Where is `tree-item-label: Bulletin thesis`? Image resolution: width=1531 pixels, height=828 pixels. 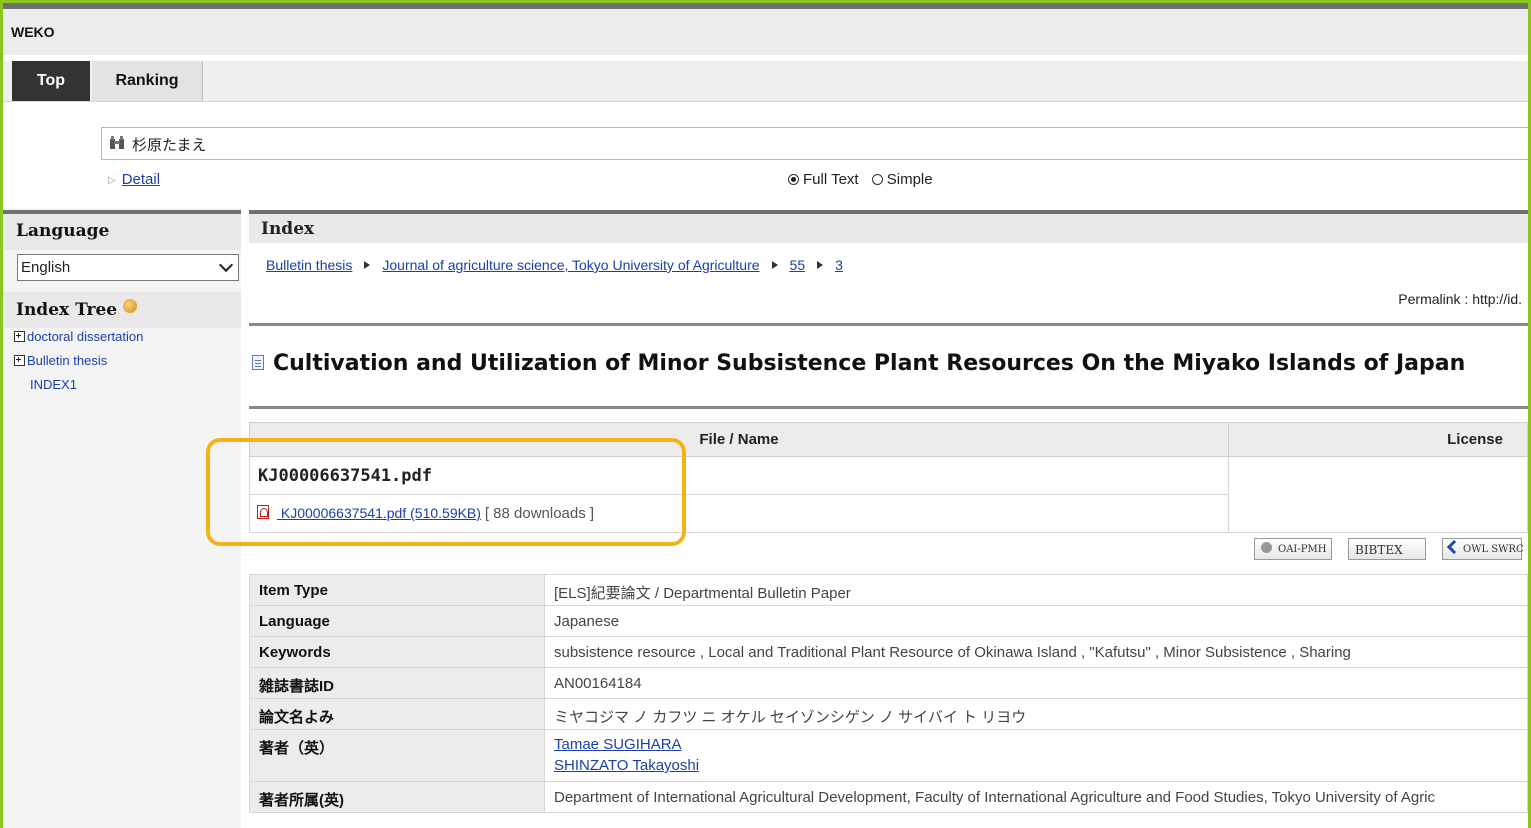
tree-item-label: Bulletin thesis is located at coordinates (67, 360).